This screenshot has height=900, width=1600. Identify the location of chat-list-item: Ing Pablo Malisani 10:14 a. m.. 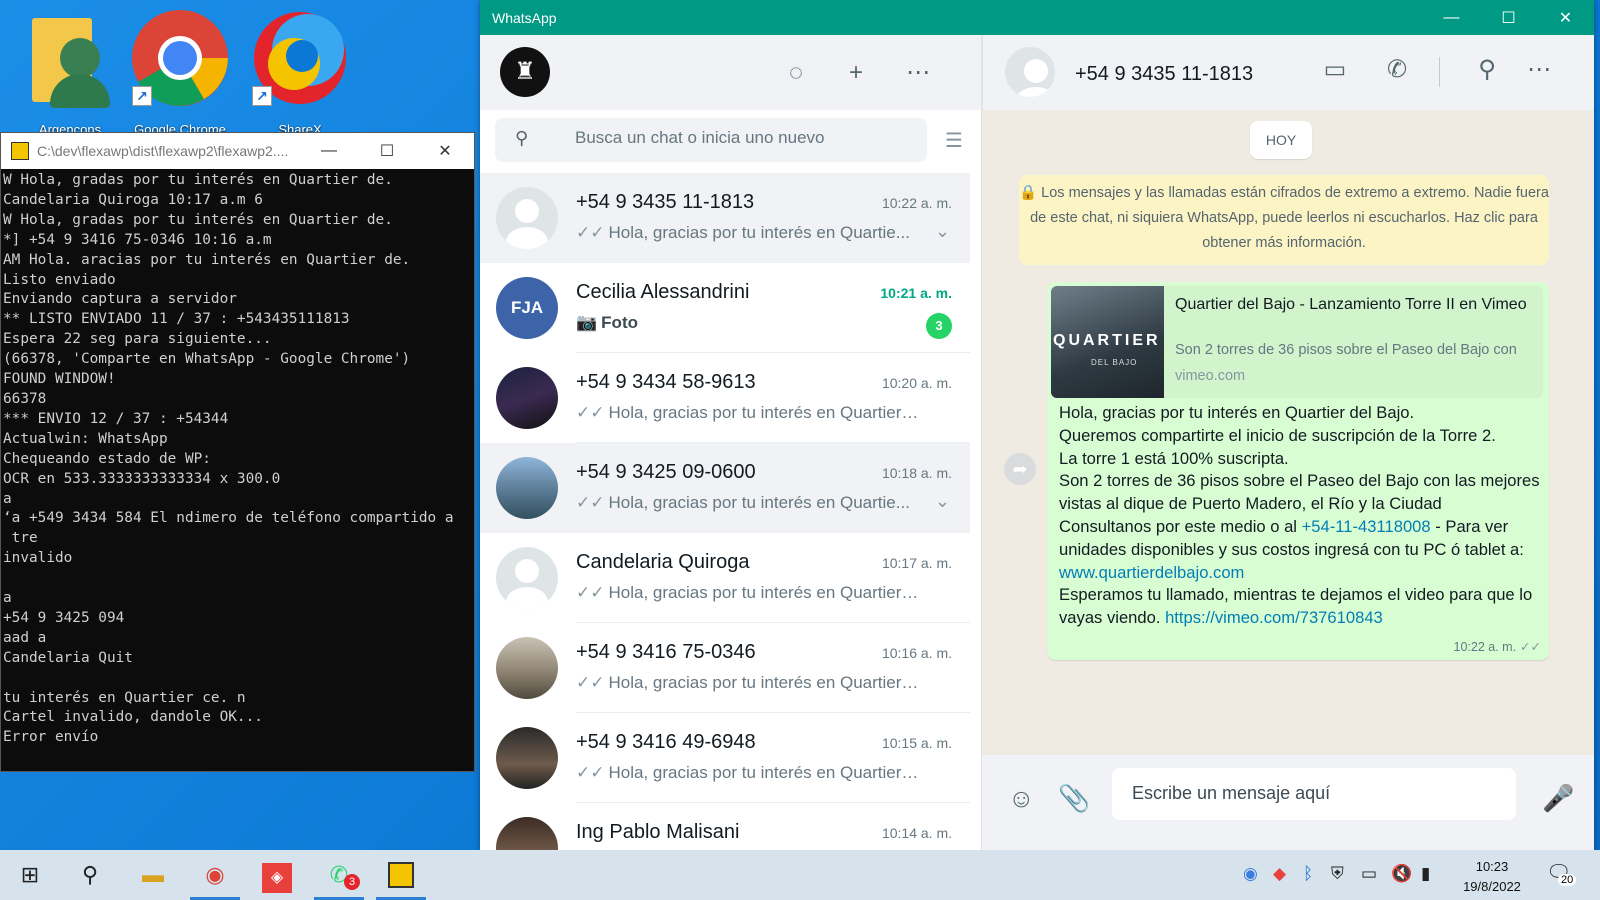
(725, 826).